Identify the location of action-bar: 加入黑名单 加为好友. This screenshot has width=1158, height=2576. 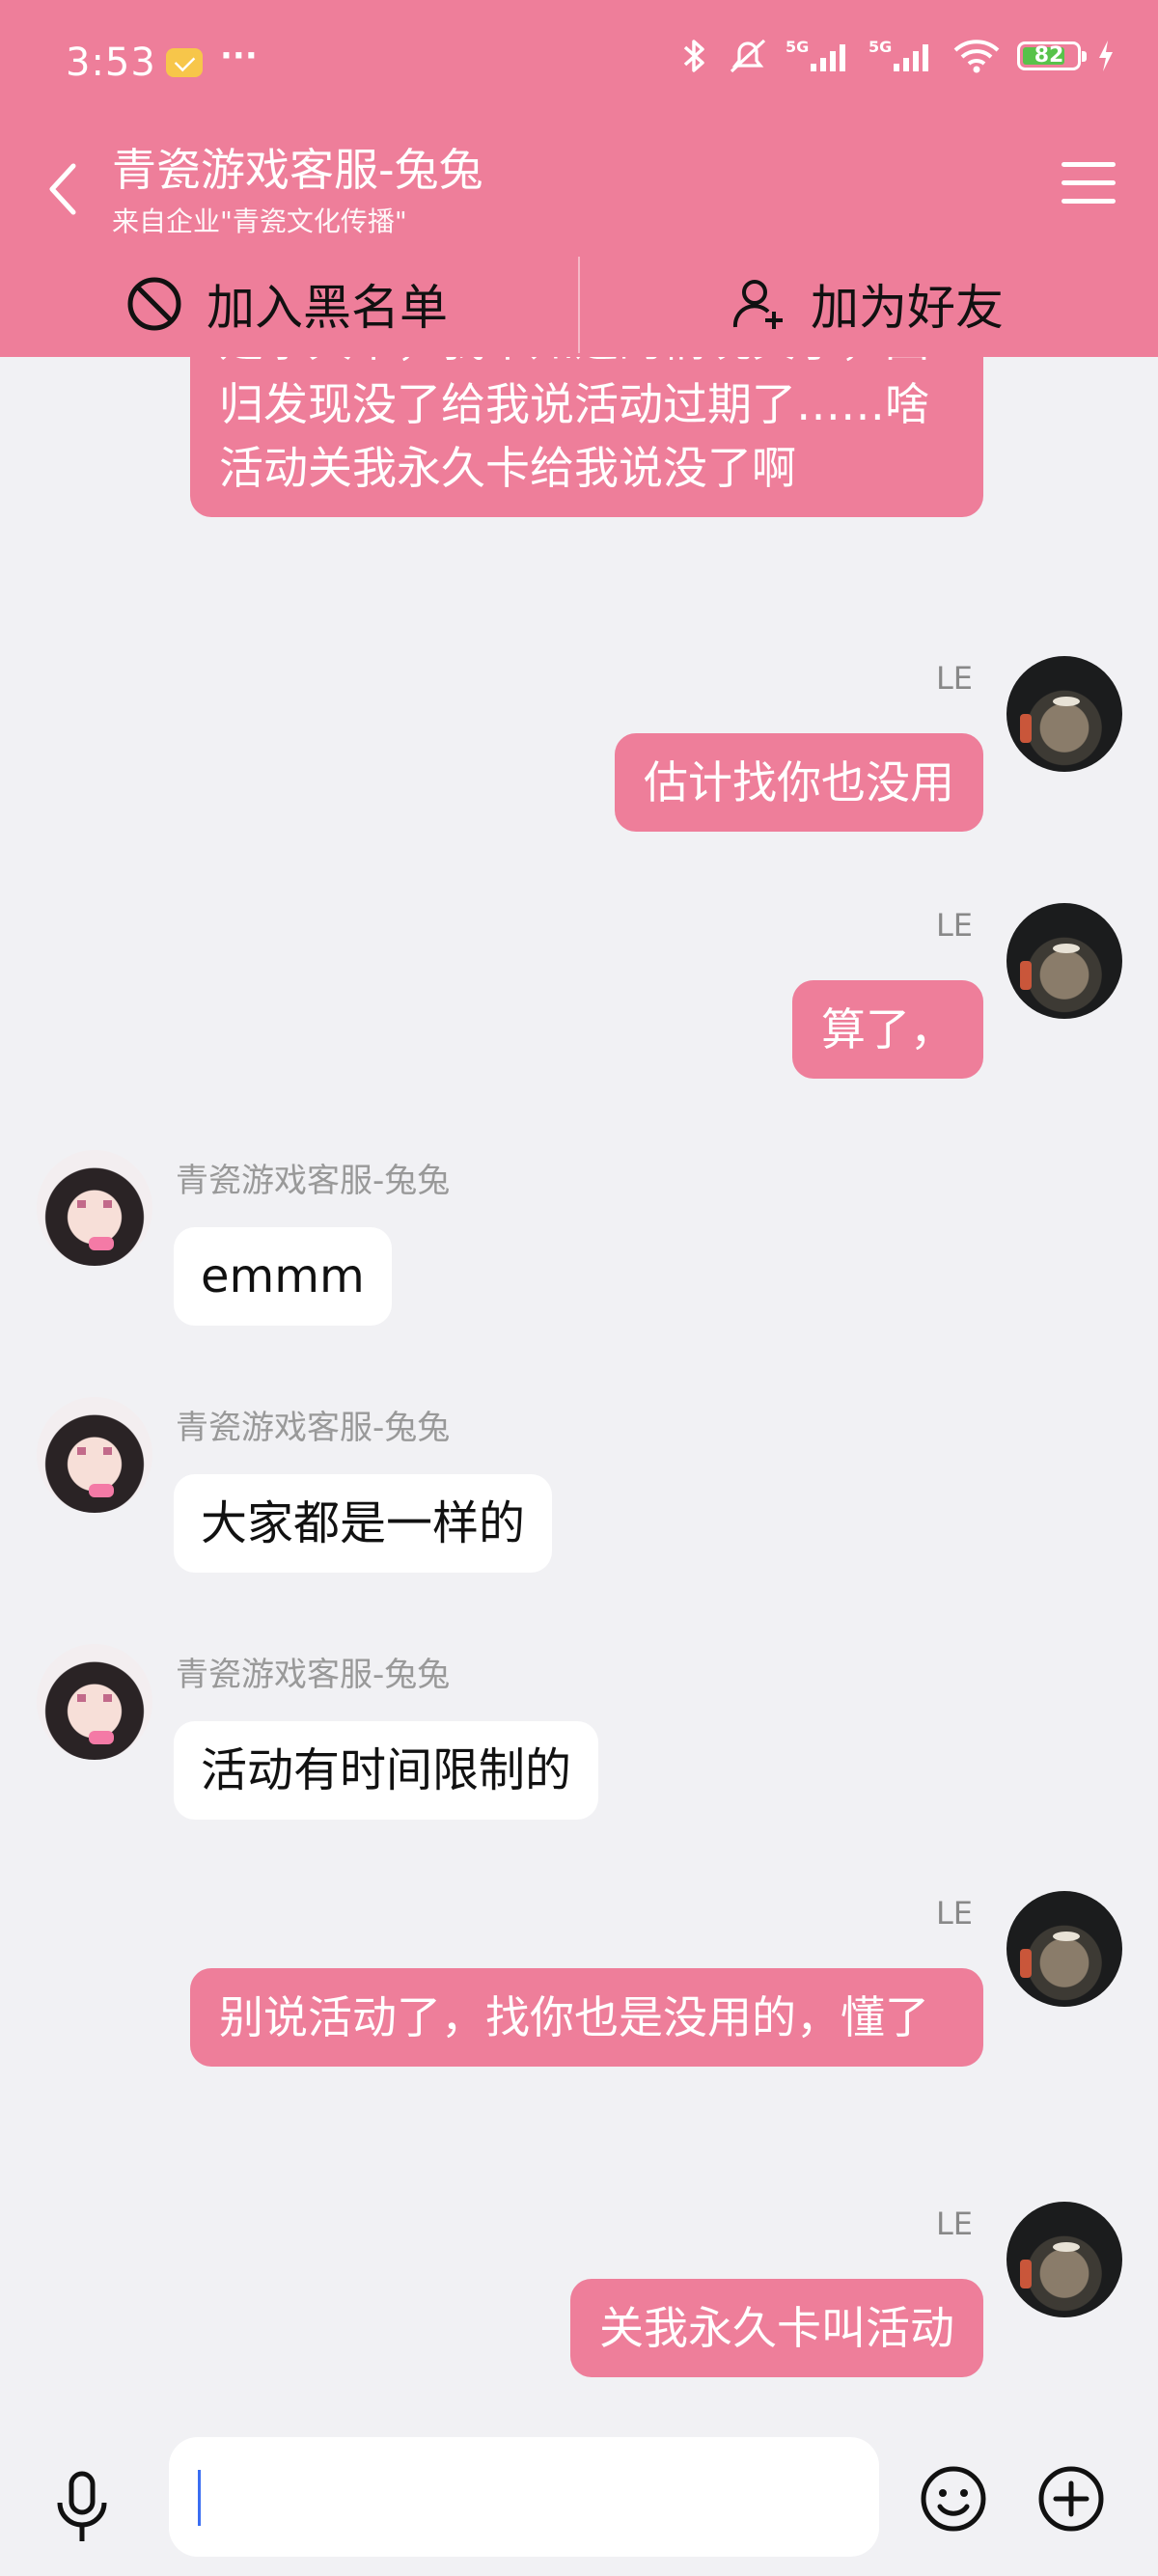
(579, 304).